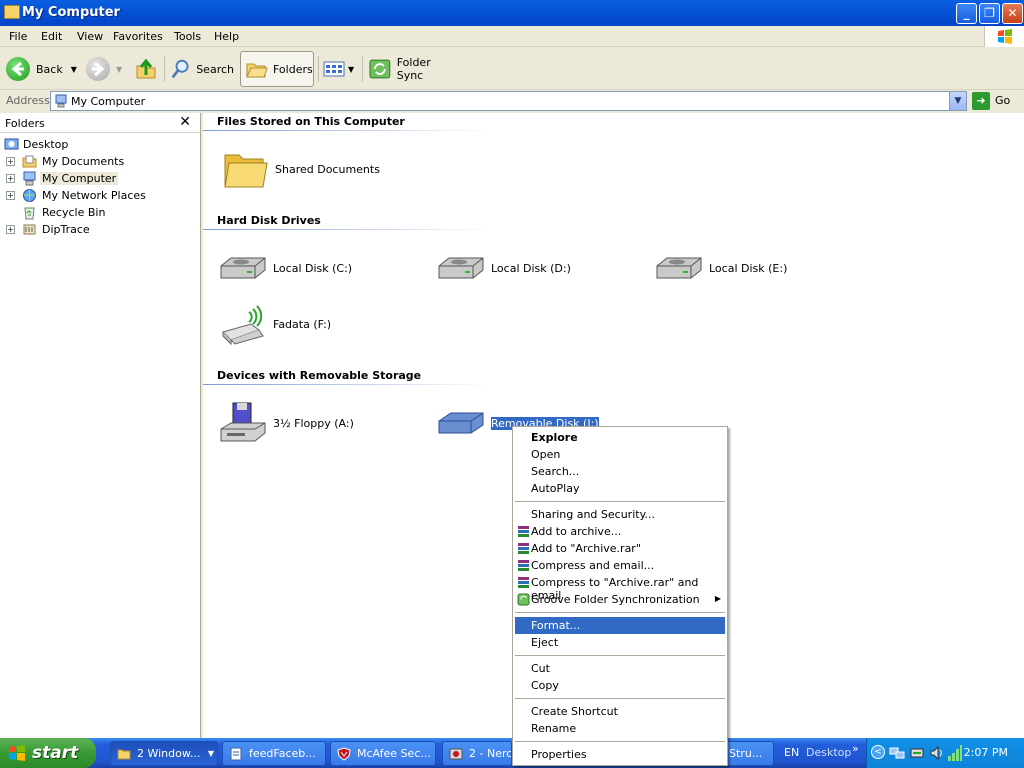 This screenshot has width=1024, height=768. I want to click on folder-sync-button: Folder Sync, so click(414, 69).